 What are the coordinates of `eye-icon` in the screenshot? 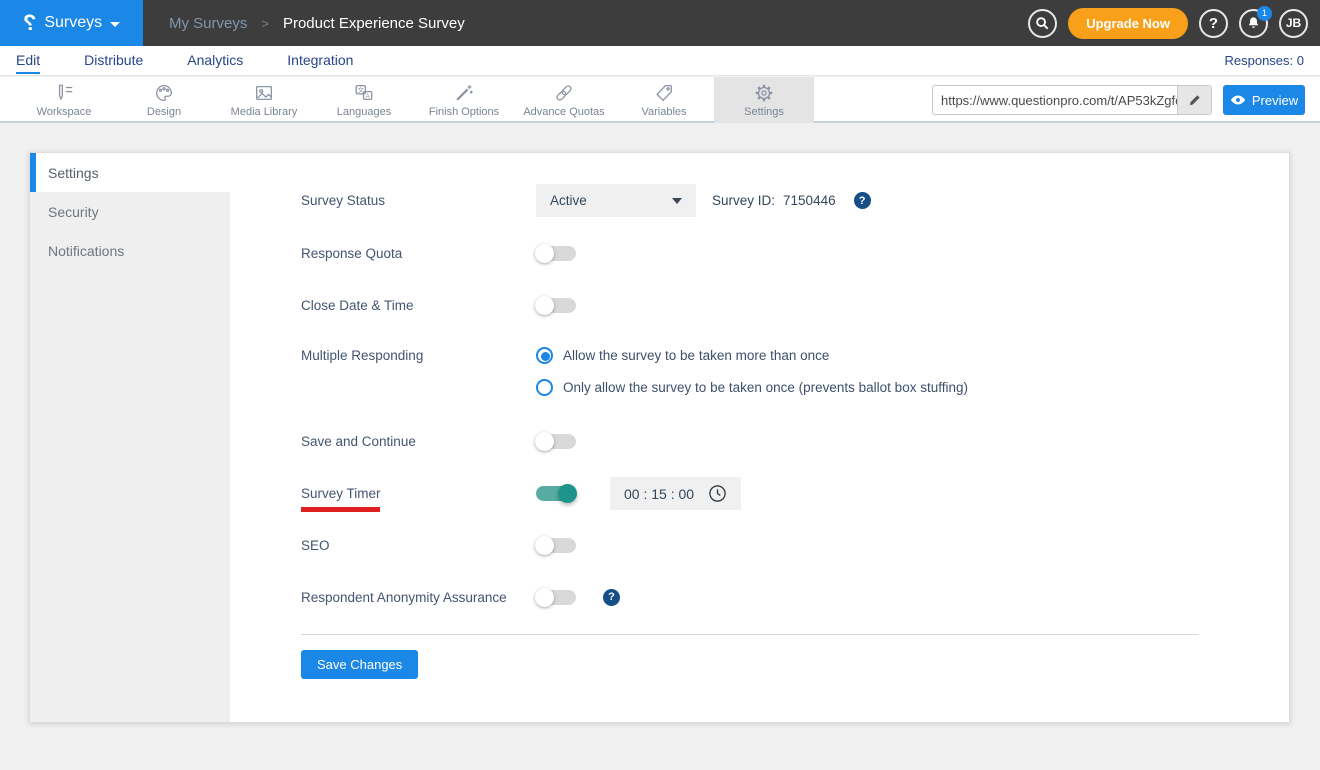 It's located at (1237, 100).